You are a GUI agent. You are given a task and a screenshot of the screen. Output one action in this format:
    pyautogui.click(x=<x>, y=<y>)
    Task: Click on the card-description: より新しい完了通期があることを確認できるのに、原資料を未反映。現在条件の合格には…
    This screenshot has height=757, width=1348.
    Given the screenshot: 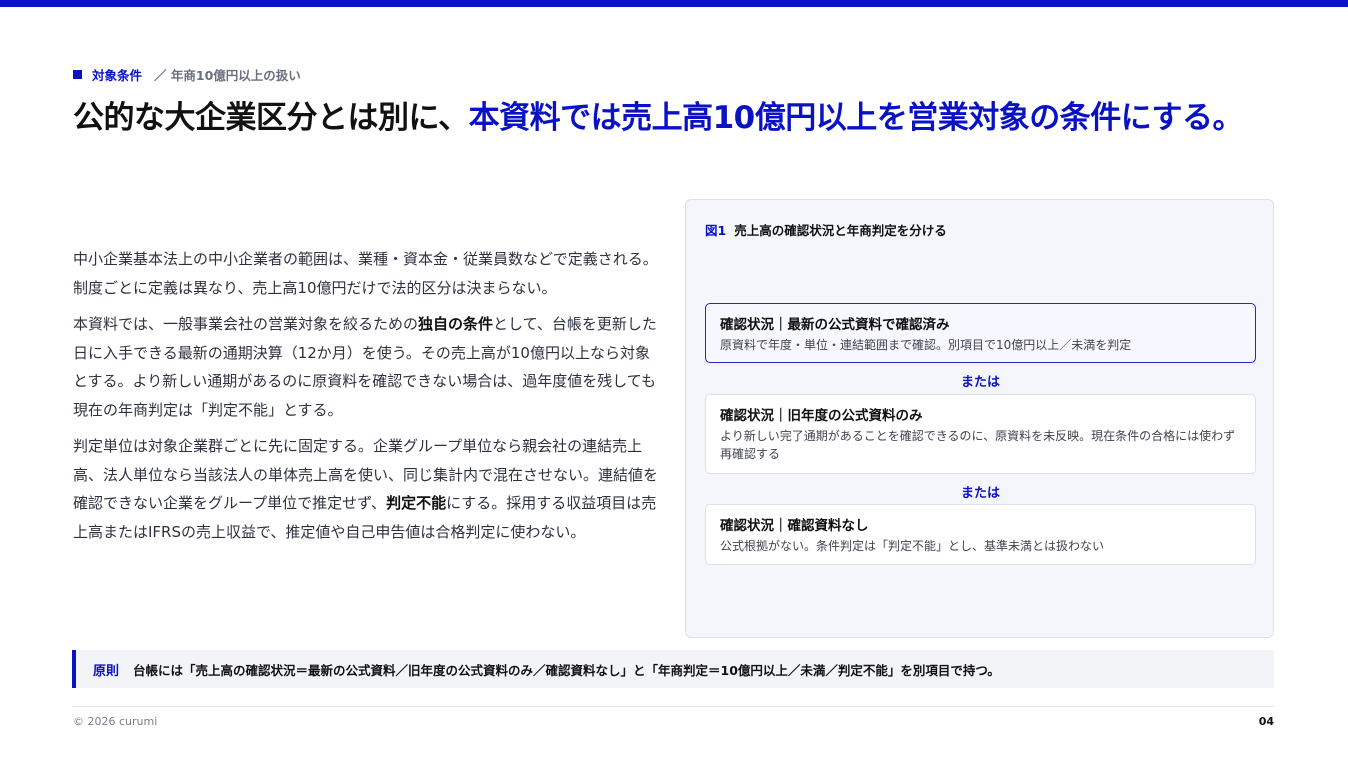 What is the action you would take?
    pyautogui.click(x=978, y=445)
    